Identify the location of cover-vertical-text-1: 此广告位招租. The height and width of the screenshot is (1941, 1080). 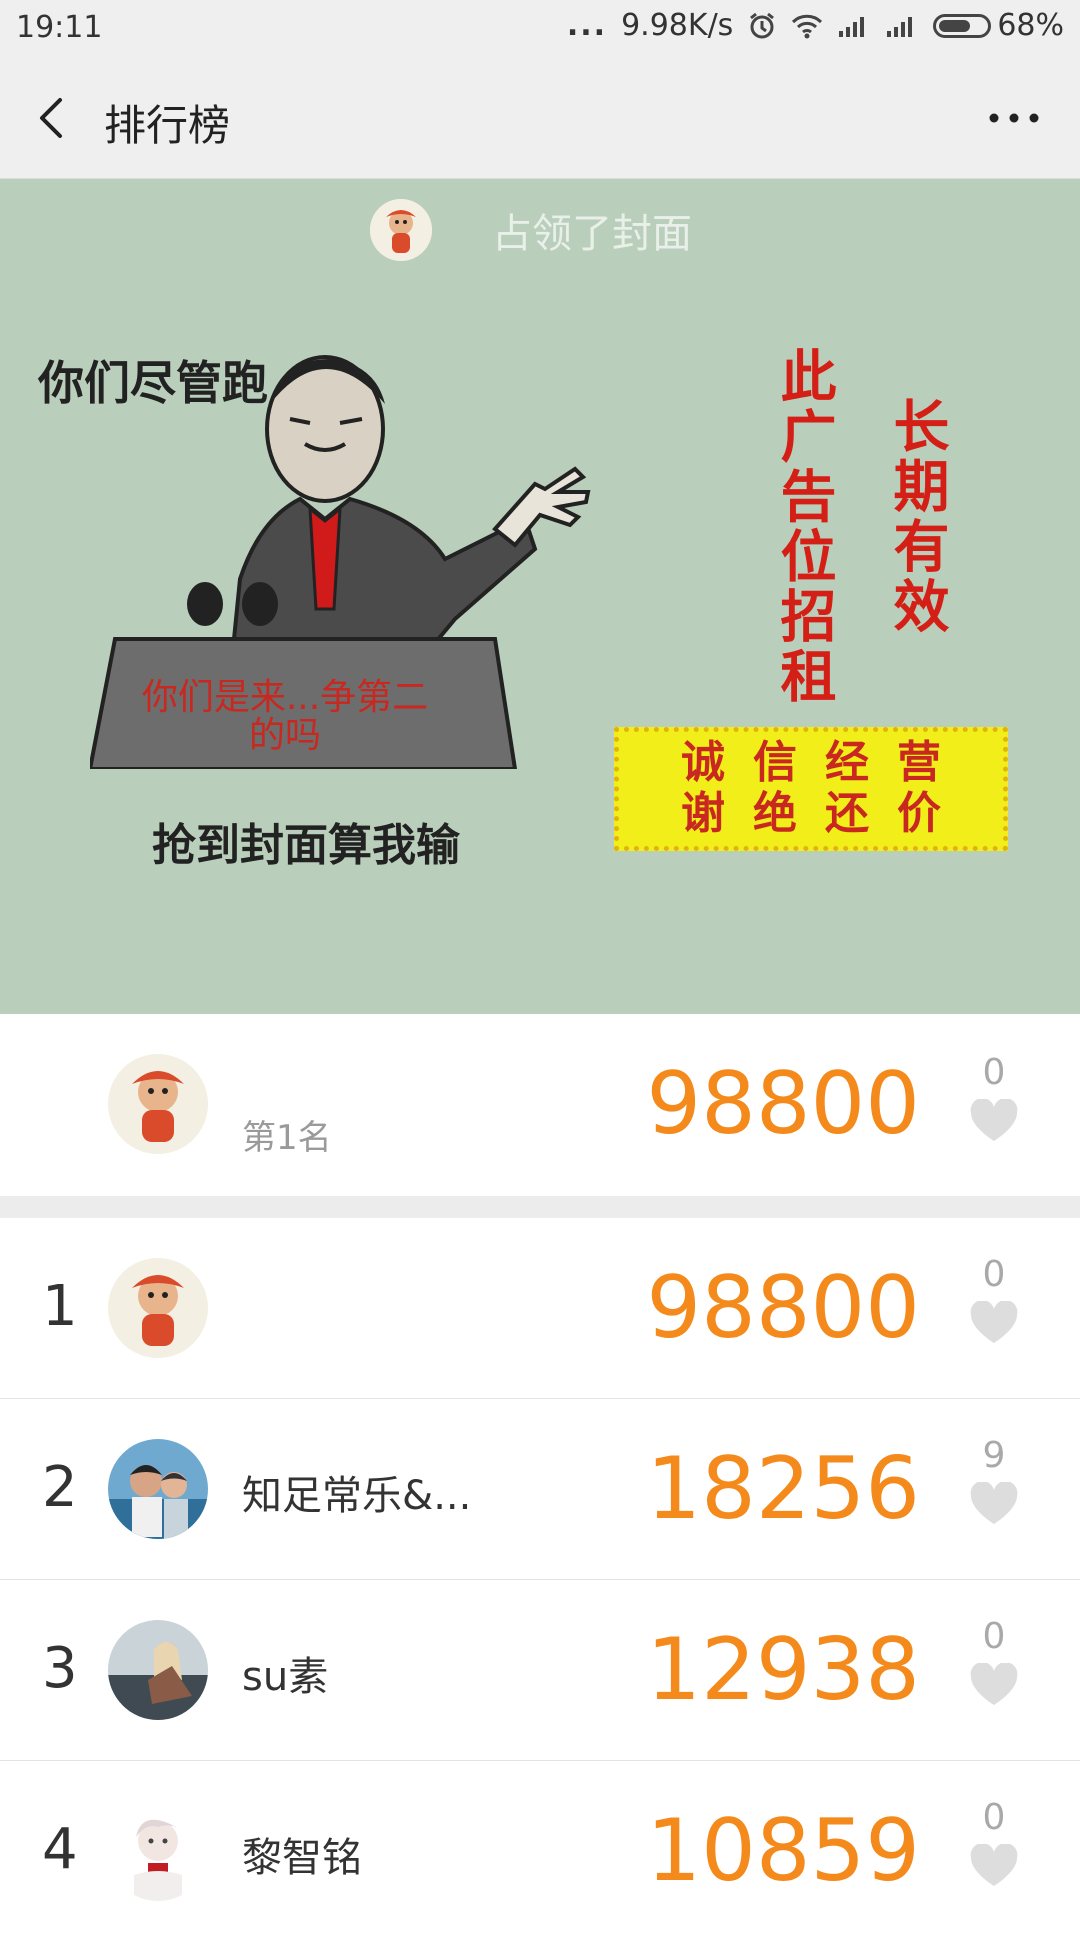
(803, 527).